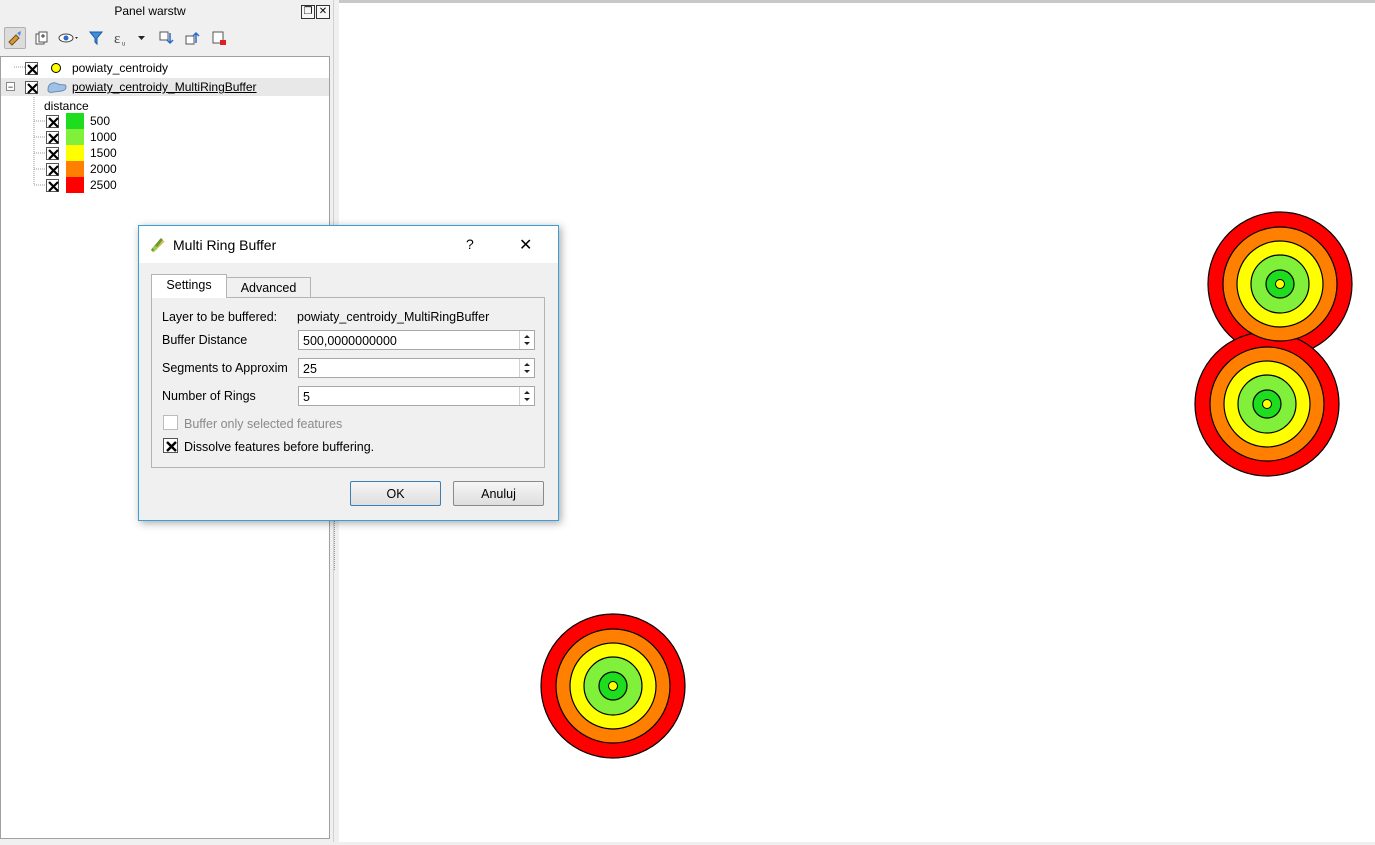 This screenshot has height=845, width=1375. What do you see at coordinates (120, 68) in the screenshot?
I see `layer-name: powiaty_centroidy` at bounding box center [120, 68].